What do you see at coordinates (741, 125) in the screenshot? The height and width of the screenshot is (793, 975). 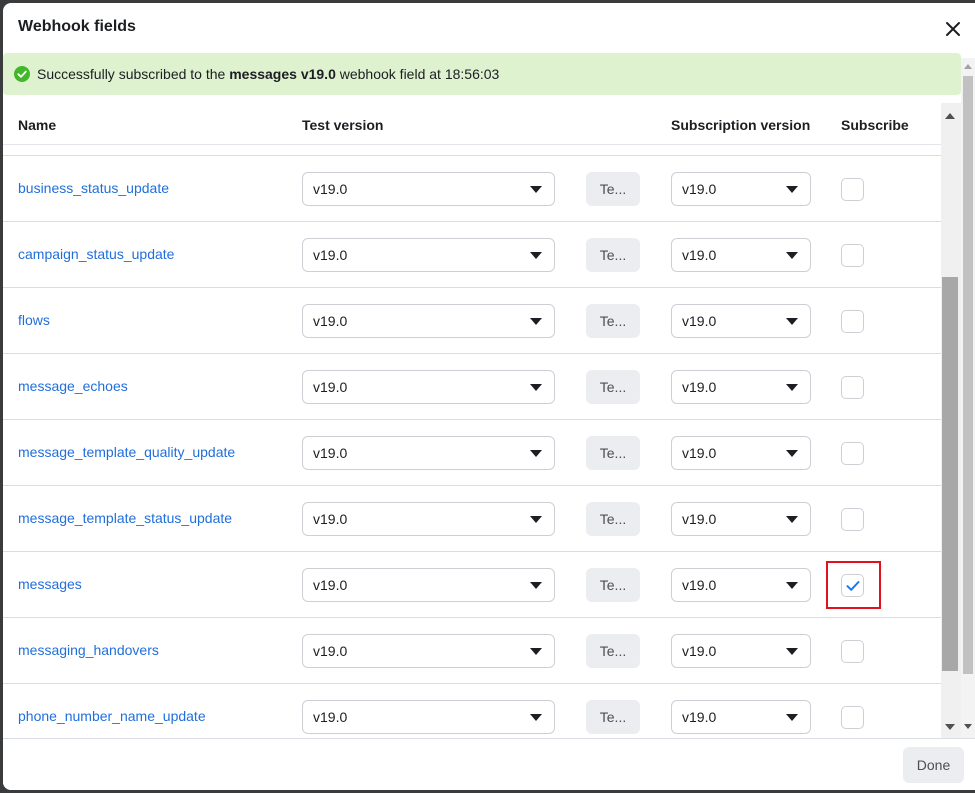 I see `column-header-subscription-version: Subscription version` at bounding box center [741, 125].